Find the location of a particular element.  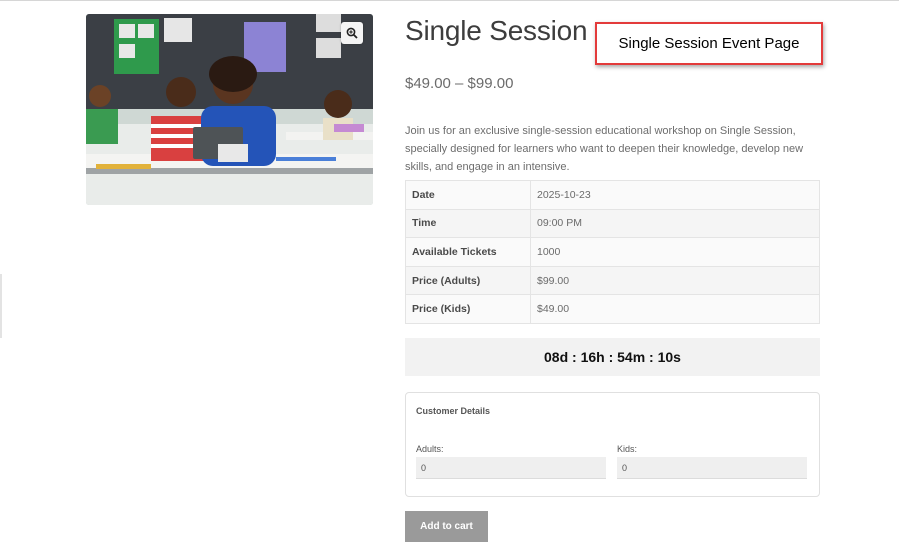

detail-label: Price (Kids) is located at coordinates (468, 309).